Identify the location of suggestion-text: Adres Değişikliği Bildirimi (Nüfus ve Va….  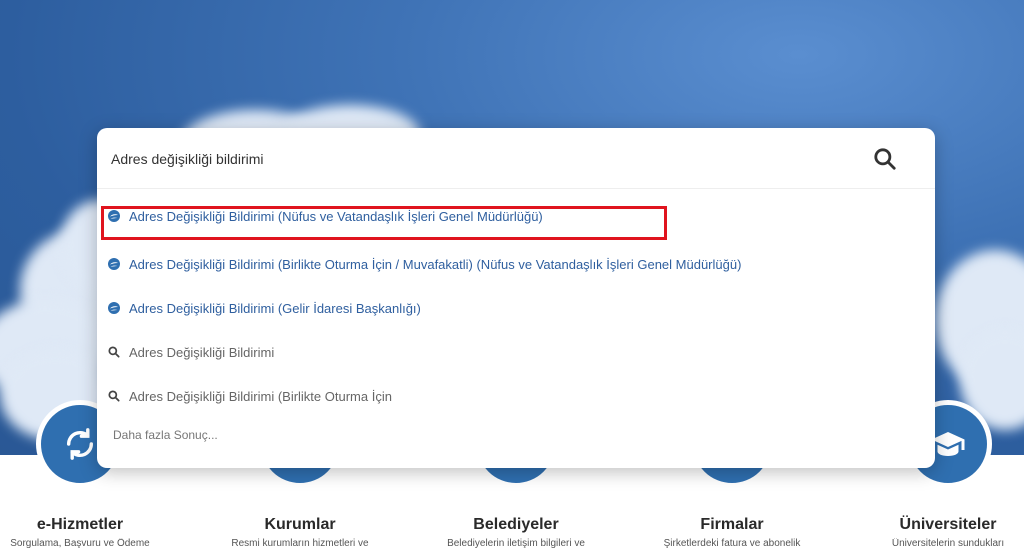
(336, 216).